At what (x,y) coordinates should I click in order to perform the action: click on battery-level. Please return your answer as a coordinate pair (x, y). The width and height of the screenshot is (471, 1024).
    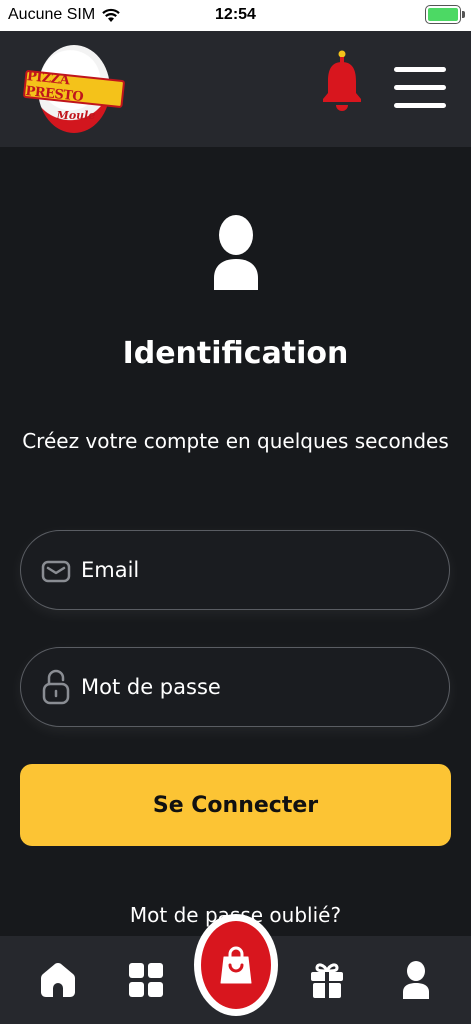
    Looking at the image, I should click on (443, 14).